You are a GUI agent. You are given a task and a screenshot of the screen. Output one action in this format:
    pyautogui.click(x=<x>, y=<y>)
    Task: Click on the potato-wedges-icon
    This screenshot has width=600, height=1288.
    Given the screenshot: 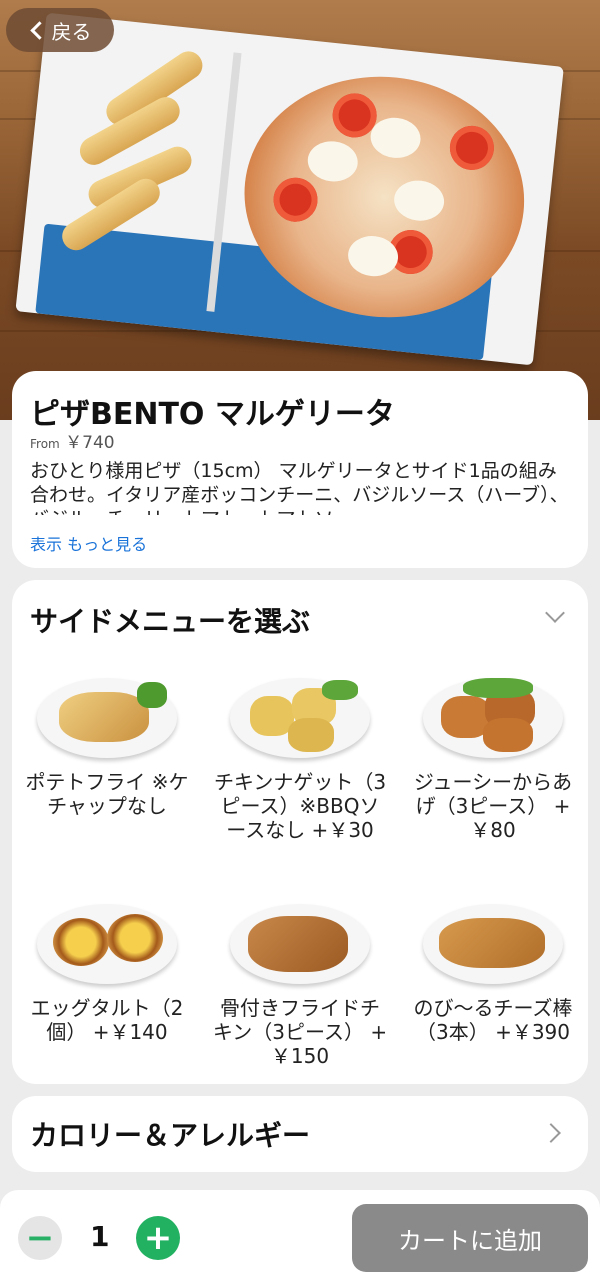 What is the action you would take?
    pyautogui.click(x=107, y=718)
    